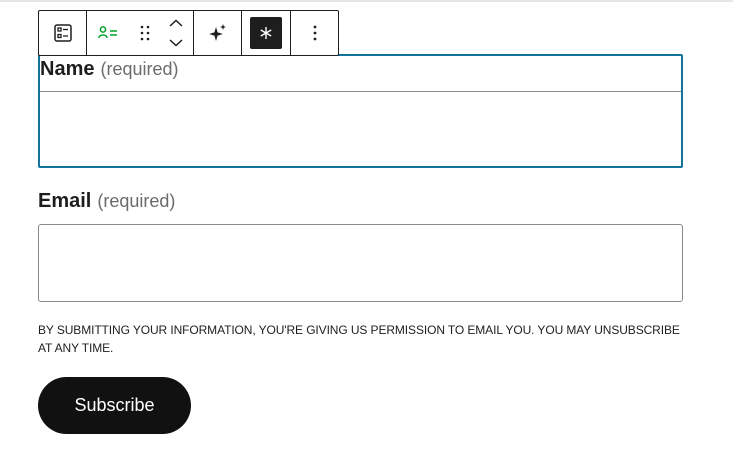 This screenshot has height=454, width=733. Describe the element at coordinates (67, 69) in the screenshot. I see `name-label: Name` at that location.